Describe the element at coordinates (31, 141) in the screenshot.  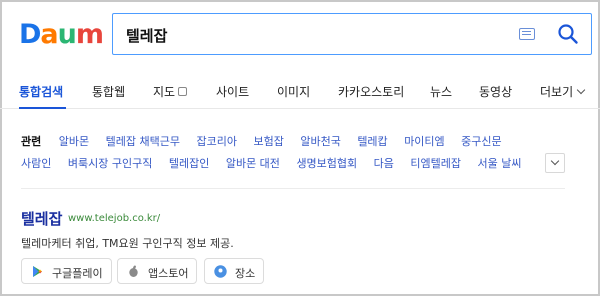
I see `related-title: 관련` at that location.